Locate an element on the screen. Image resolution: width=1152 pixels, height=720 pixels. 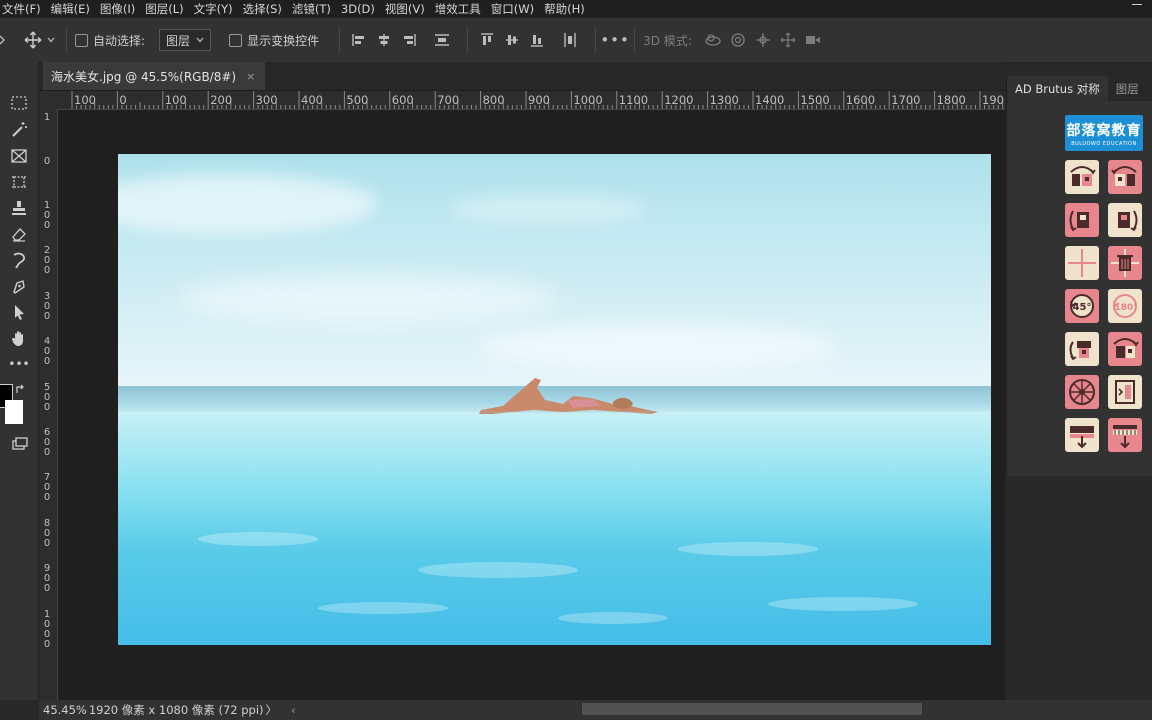
menu-select: 选择(S) is located at coordinates (262, 9).